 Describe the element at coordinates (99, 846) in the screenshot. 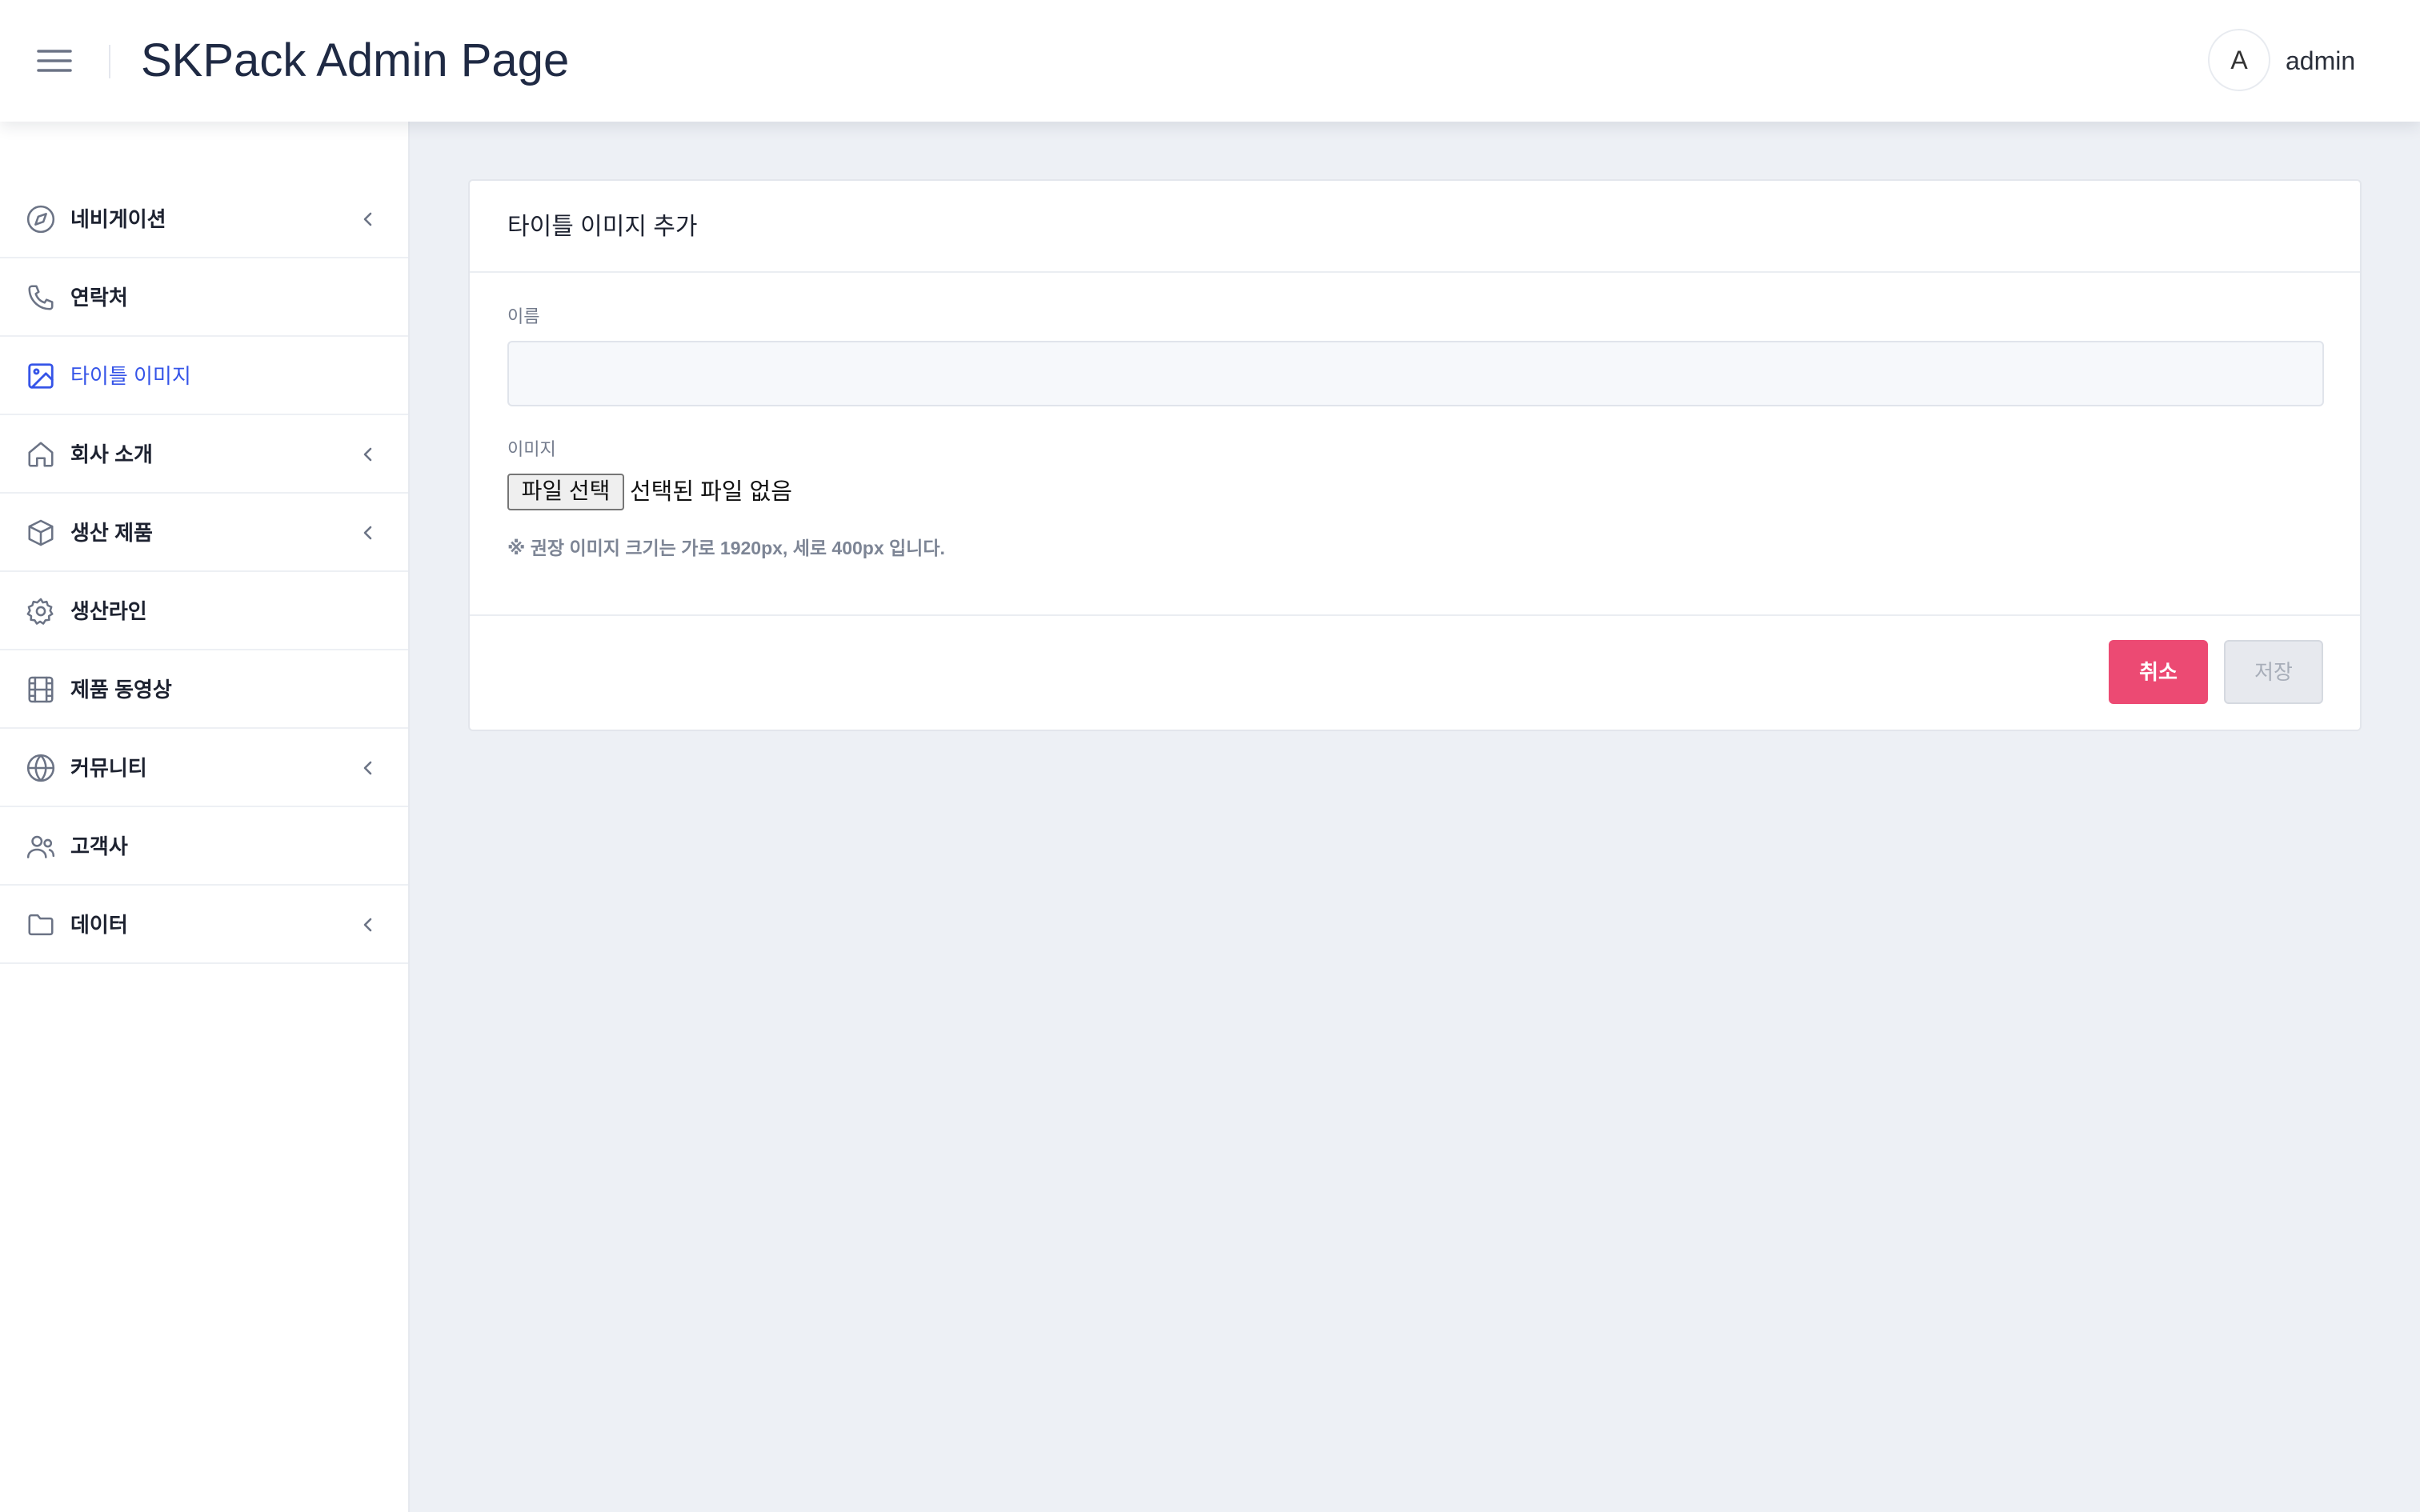

I see `sidebar-item-label: 고객사` at that location.